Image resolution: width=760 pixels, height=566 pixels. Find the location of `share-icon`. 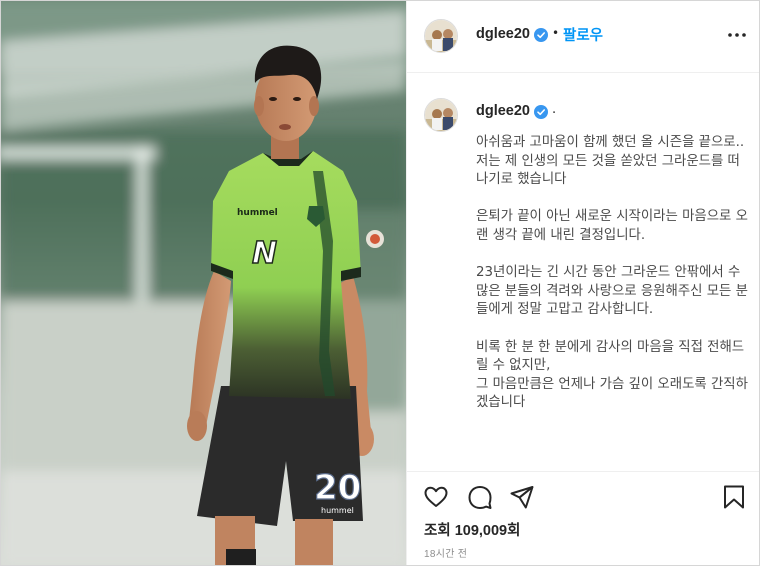

share-icon is located at coordinates (522, 497).